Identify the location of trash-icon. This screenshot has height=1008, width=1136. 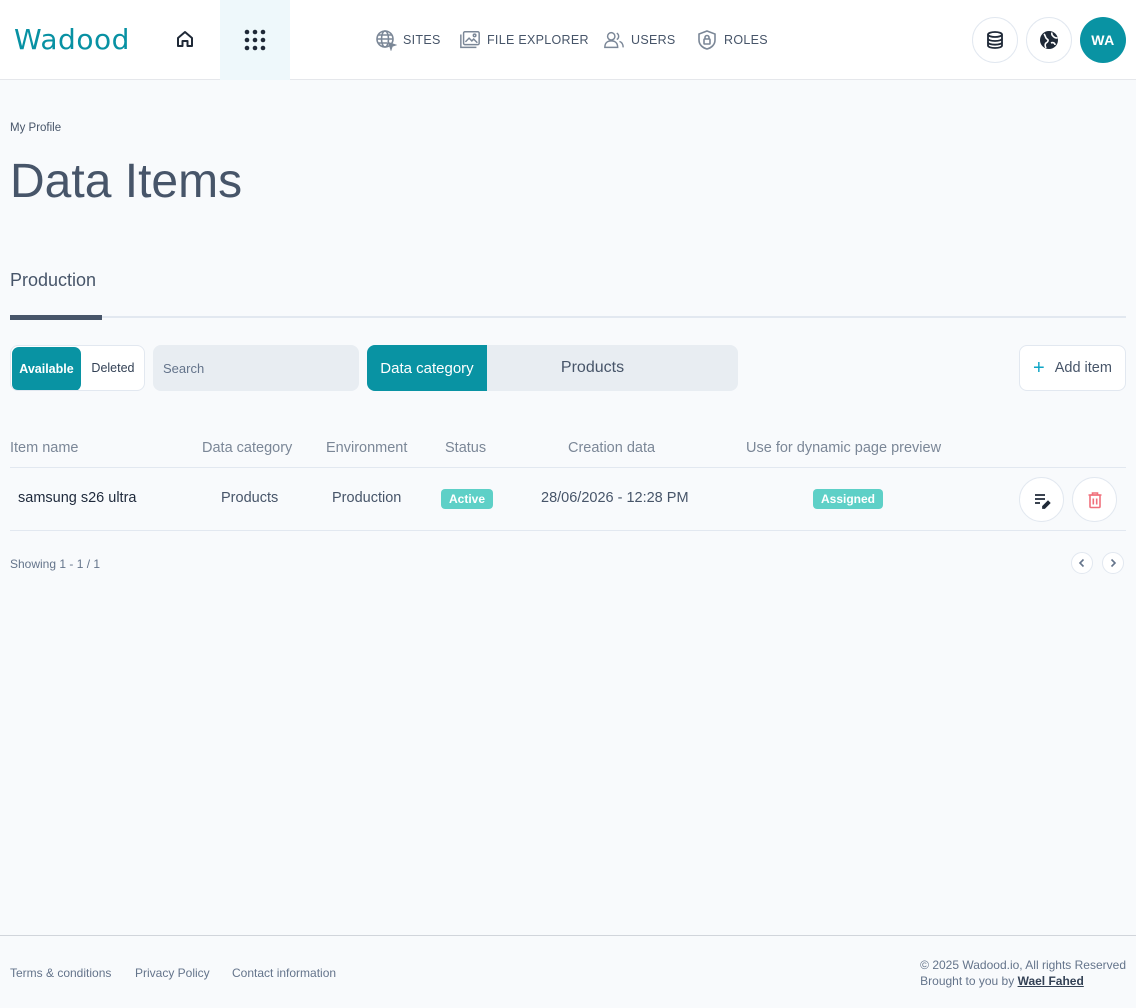
(1094, 499).